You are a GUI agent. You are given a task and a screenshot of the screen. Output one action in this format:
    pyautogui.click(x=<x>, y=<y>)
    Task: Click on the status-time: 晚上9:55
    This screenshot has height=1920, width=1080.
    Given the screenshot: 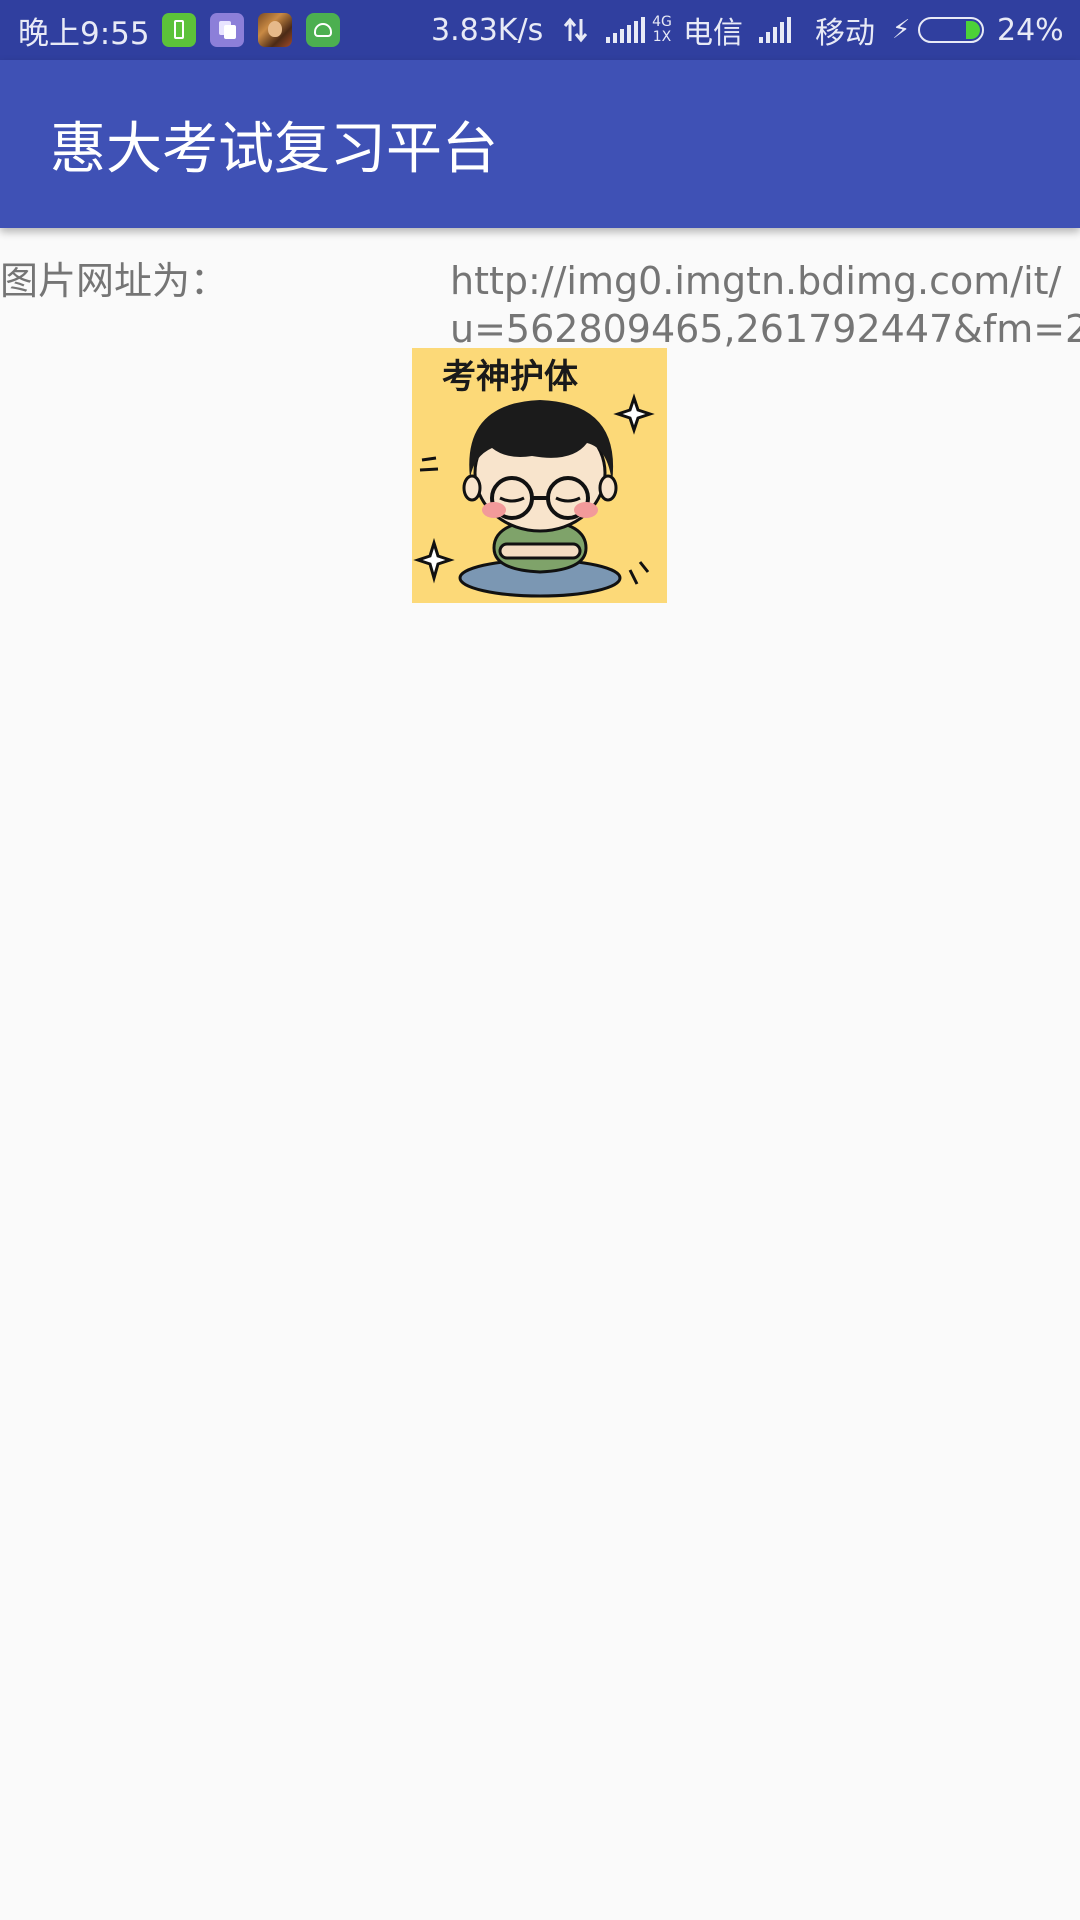 What is the action you would take?
    pyautogui.click(x=84, y=33)
    